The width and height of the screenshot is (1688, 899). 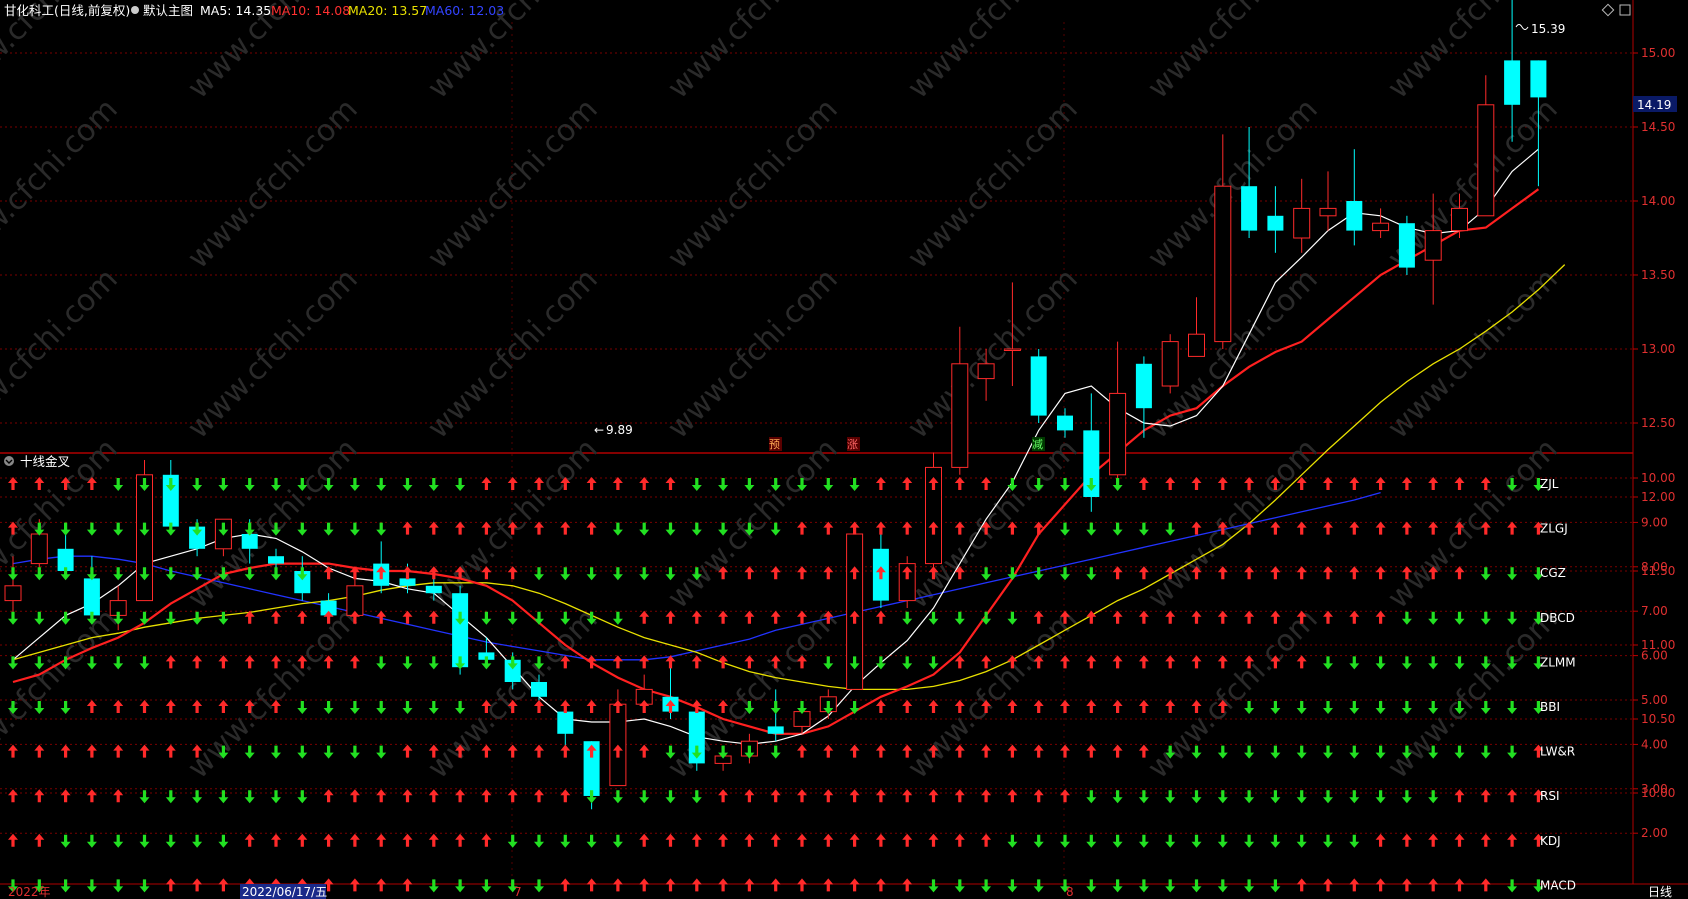 What do you see at coordinates (1608, 10) in the screenshot?
I see `diamond-icon` at bounding box center [1608, 10].